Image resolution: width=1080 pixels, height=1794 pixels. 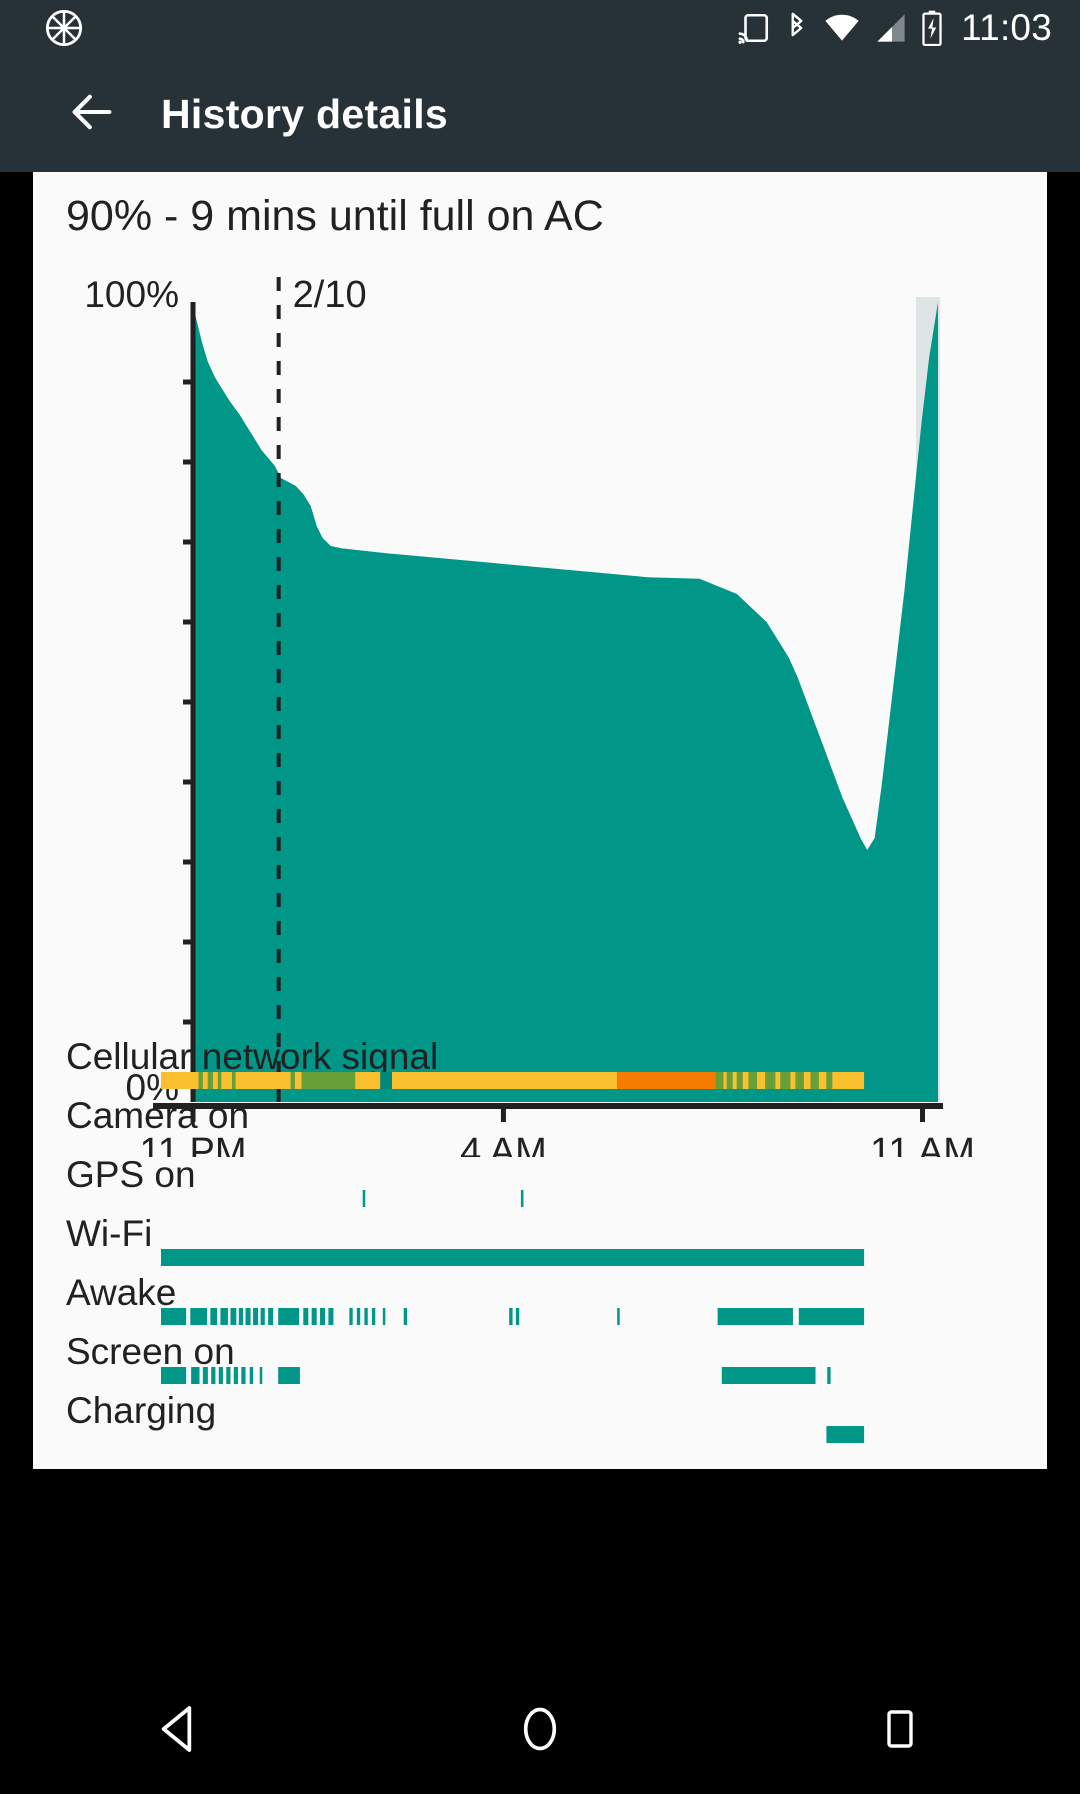 What do you see at coordinates (540, 114) in the screenshot?
I see `app-bar: History details` at bounding box center [540, 114].